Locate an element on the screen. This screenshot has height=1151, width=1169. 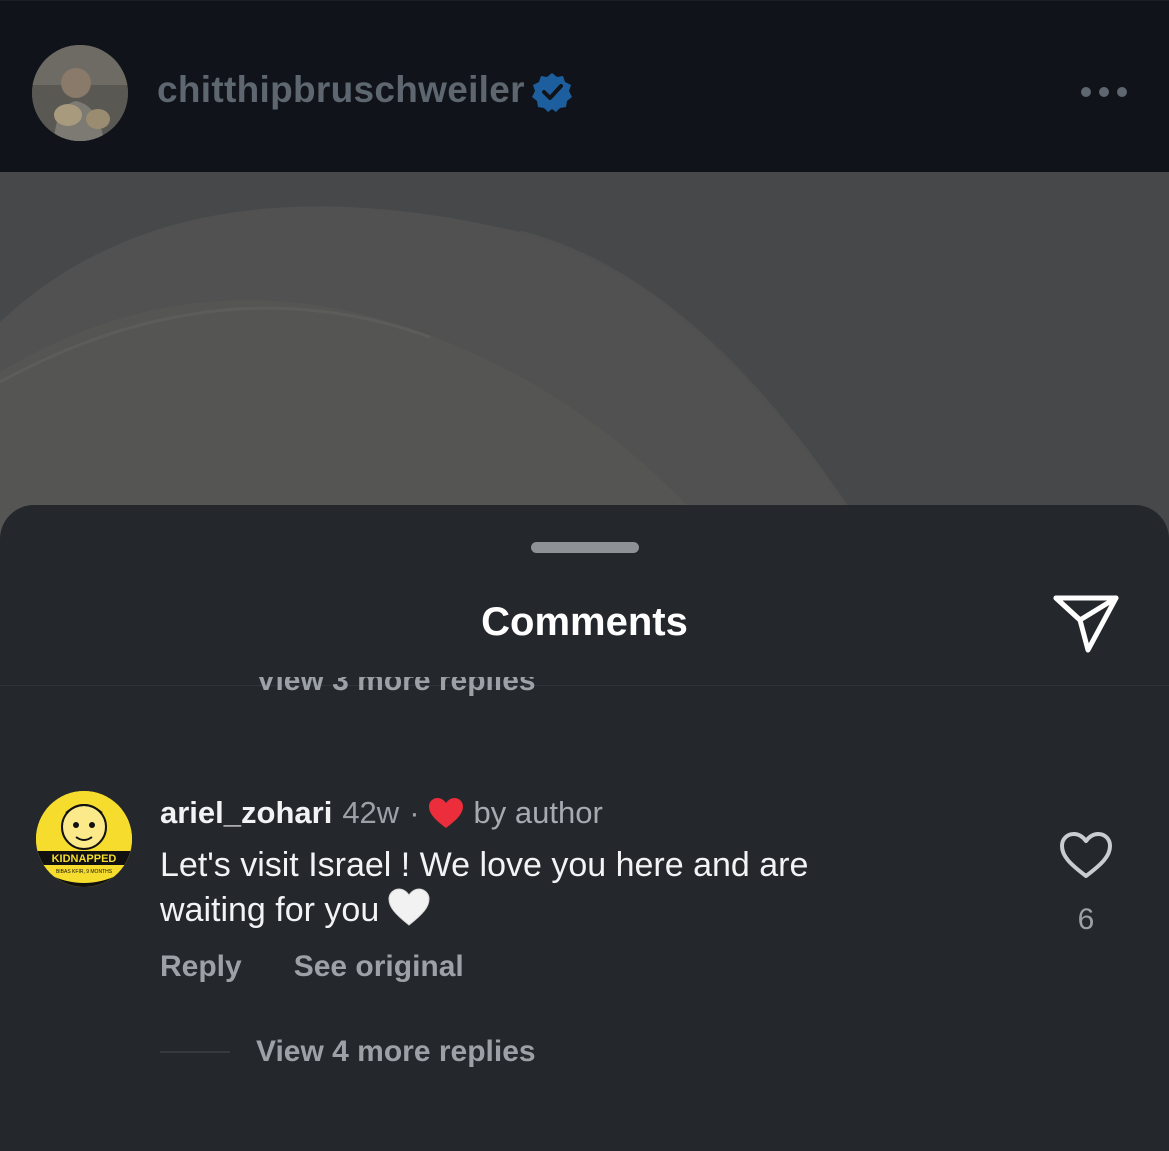
more-options-icon is located at coordinates (1104, 92).